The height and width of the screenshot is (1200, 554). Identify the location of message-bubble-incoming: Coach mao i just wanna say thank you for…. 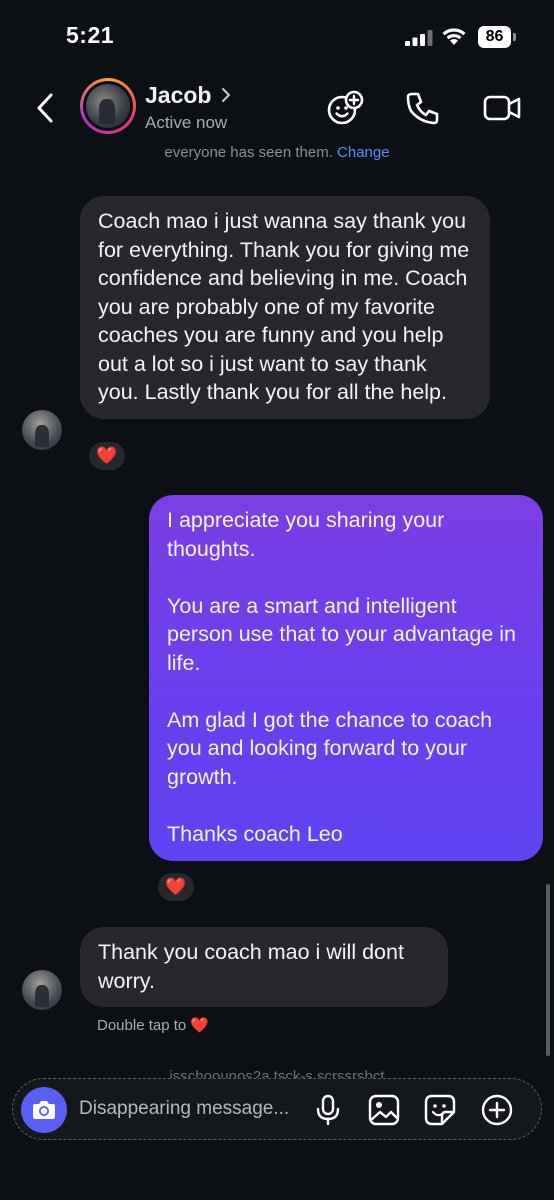
(285, 307).